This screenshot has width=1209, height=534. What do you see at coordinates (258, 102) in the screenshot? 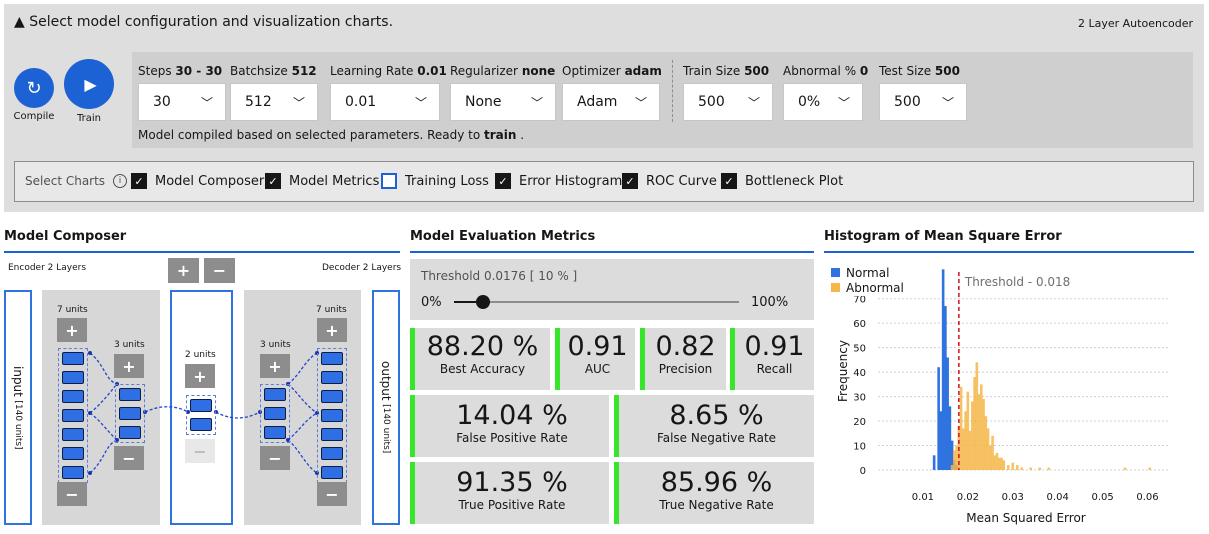
I see `select-value: 512` at bounding box center [258, 102].